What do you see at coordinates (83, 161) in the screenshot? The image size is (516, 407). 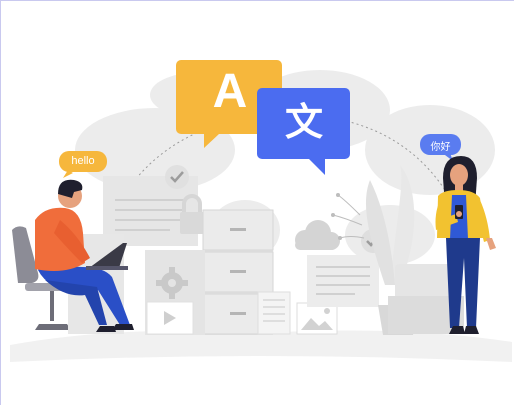 I see `speech-left-text: hello` at bounding box center [83, 161].